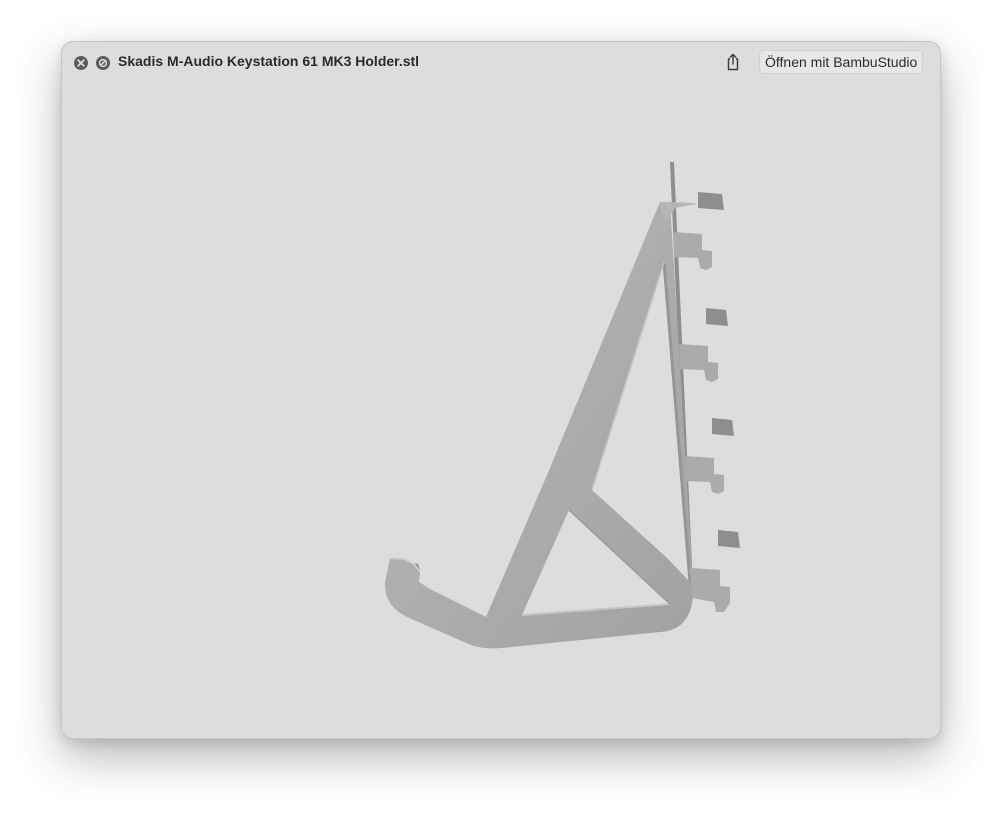 This screenshot has width=1000, height=818. I want to click on close-icon, so click(81, 63).